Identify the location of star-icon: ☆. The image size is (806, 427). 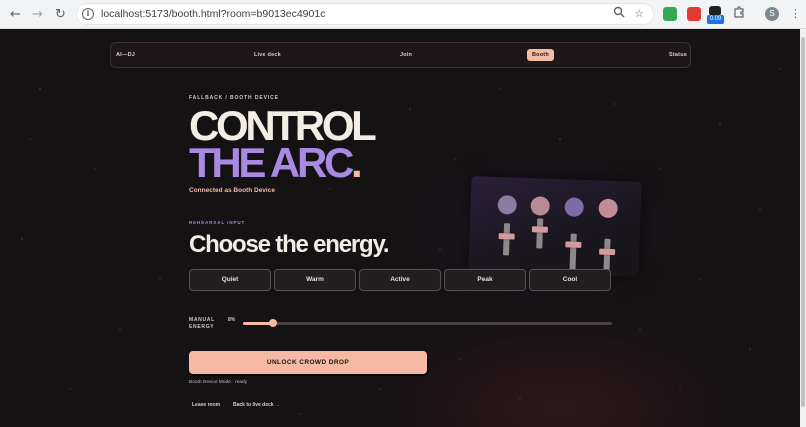
(639, 14).